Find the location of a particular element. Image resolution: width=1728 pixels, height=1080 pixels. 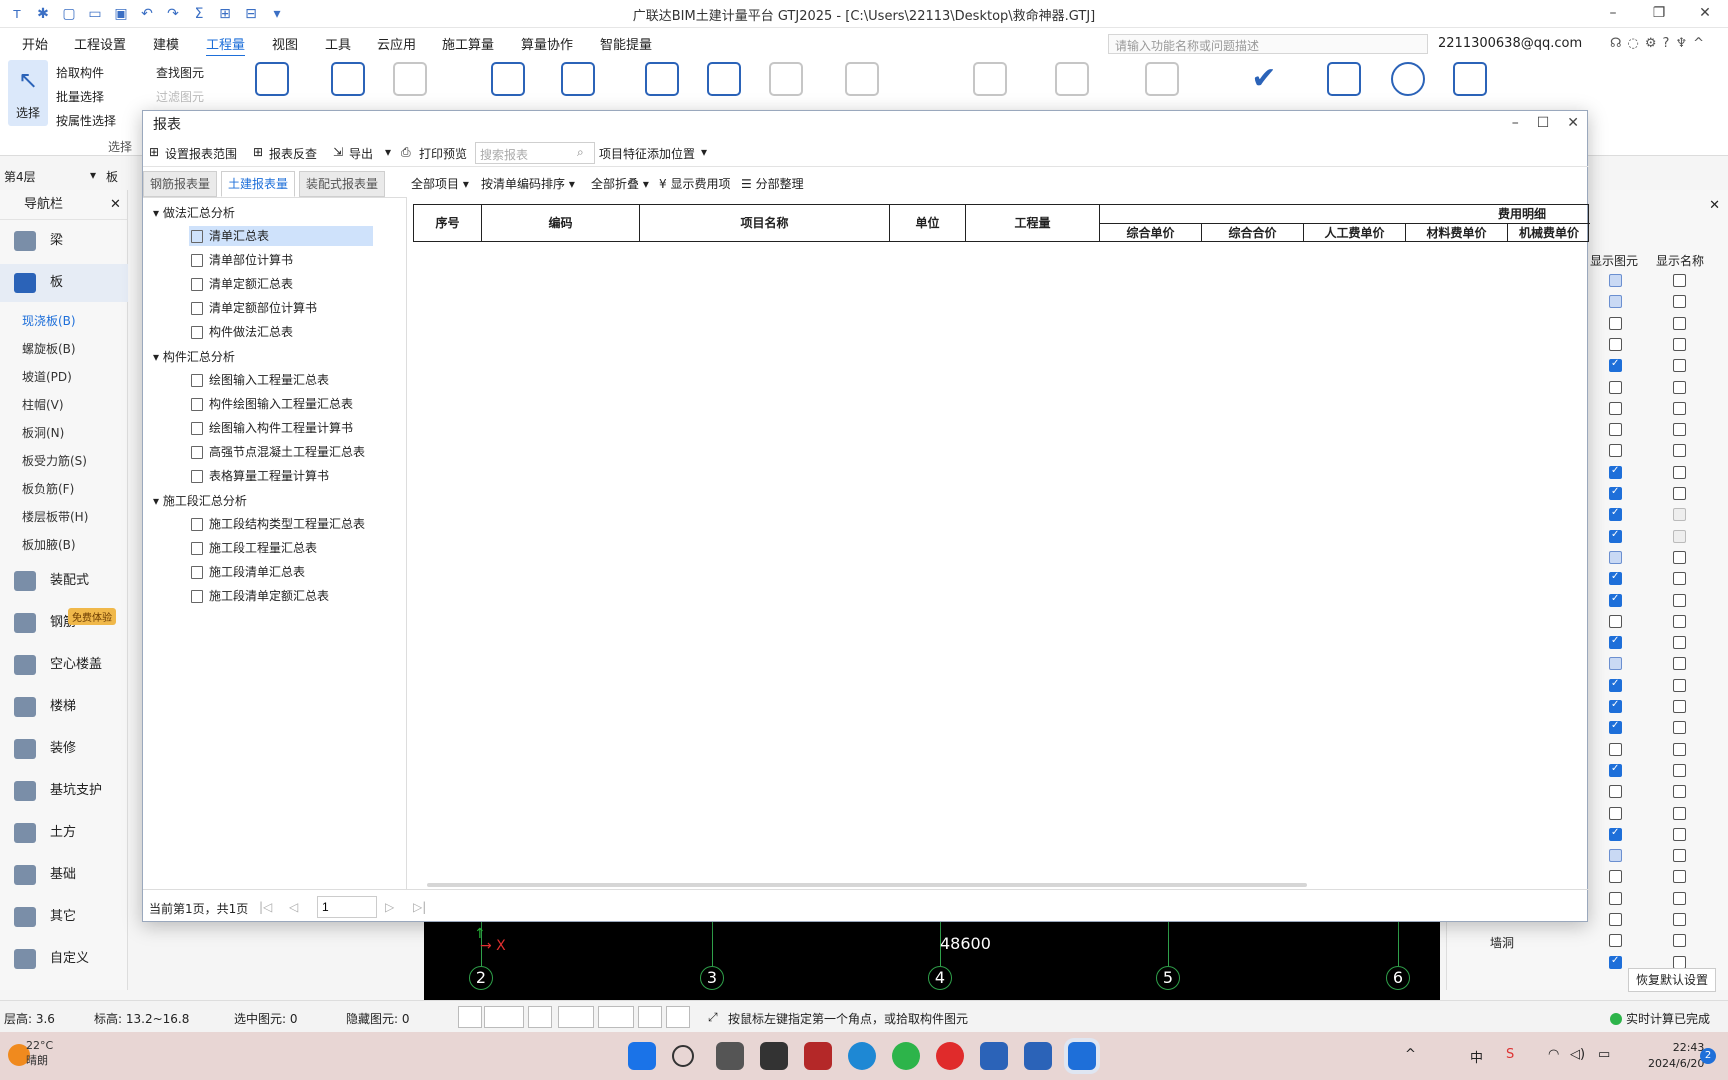

nav-sub-slab-haunch: 板加腋(B) is located at coordinates (49, 544).